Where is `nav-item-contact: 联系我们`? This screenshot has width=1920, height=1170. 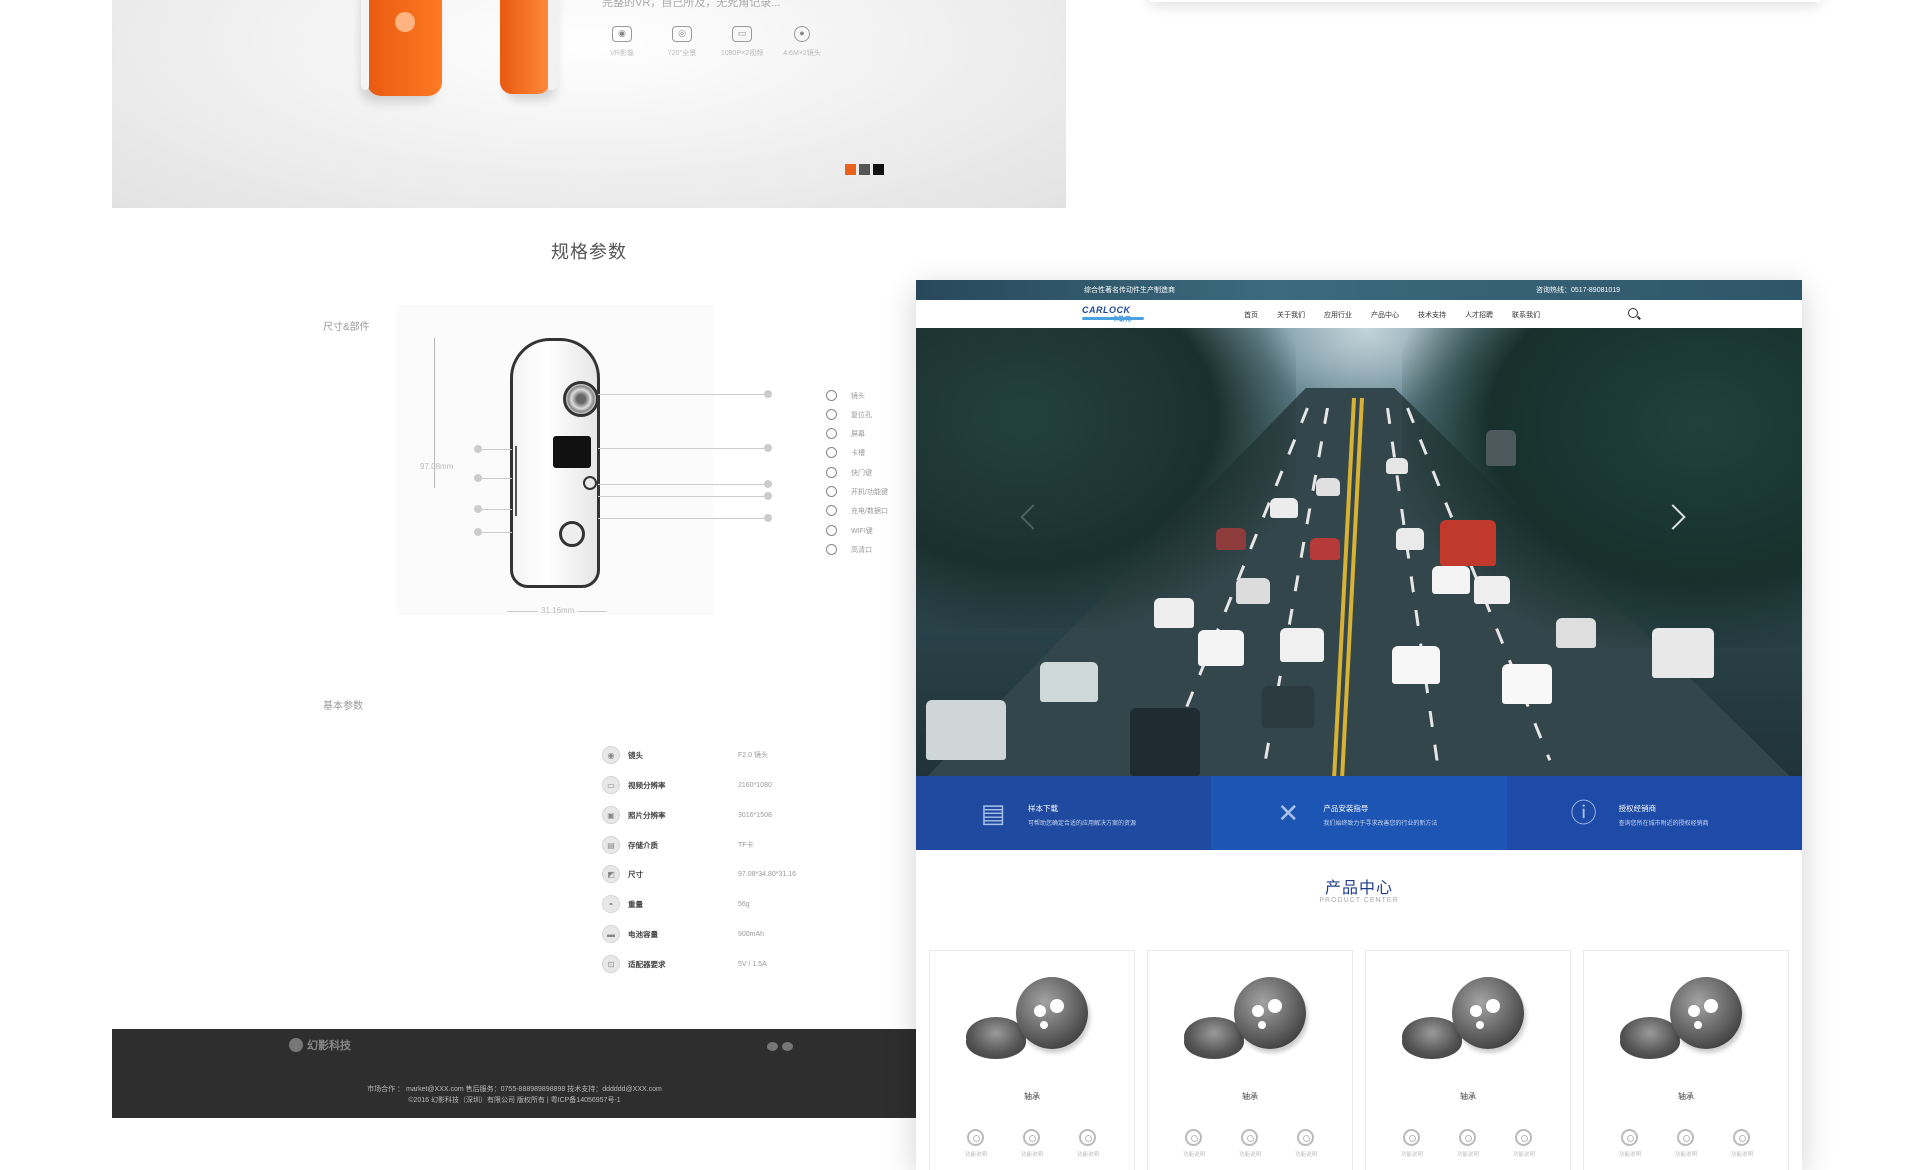 nav-item-contact: 联系我们 is located at coordinates (1526, 315).